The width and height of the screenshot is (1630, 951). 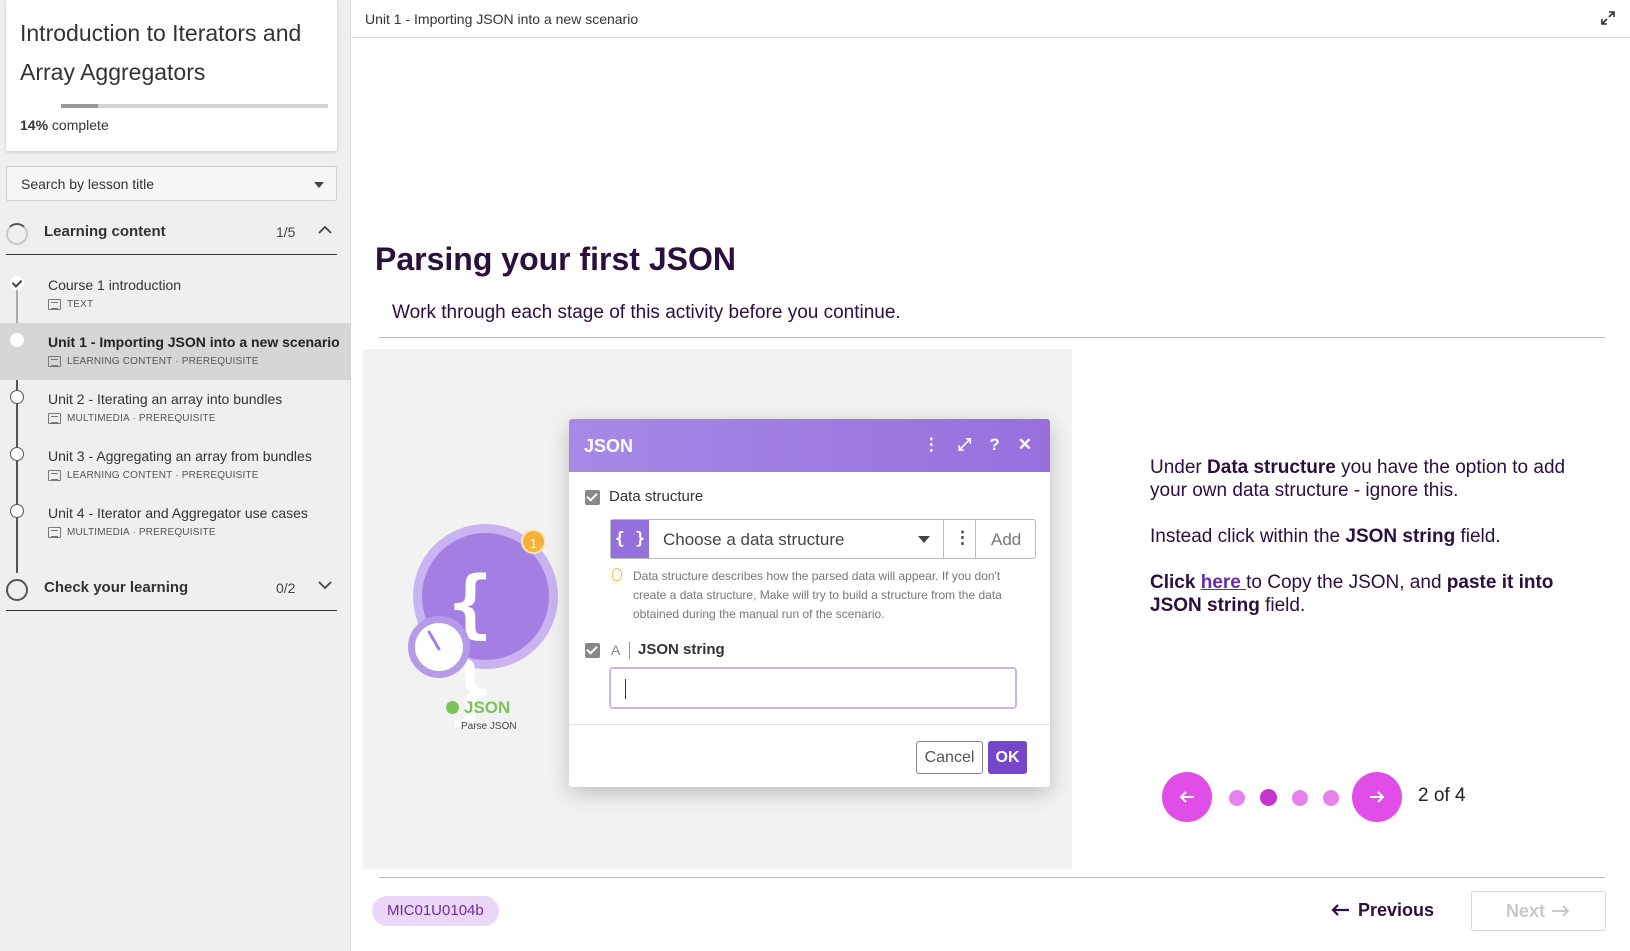 I want to click on json-string-input, so click(x=813, y=688).